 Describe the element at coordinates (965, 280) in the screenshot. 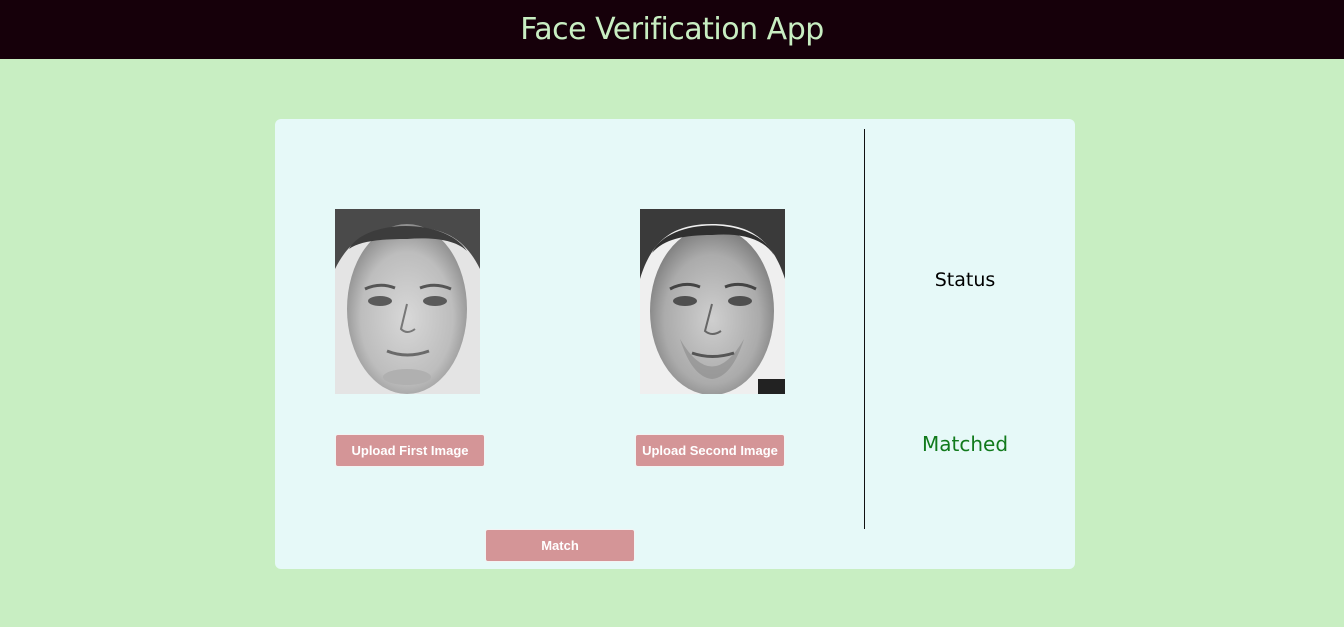

I see `status-label: Status` at that location.